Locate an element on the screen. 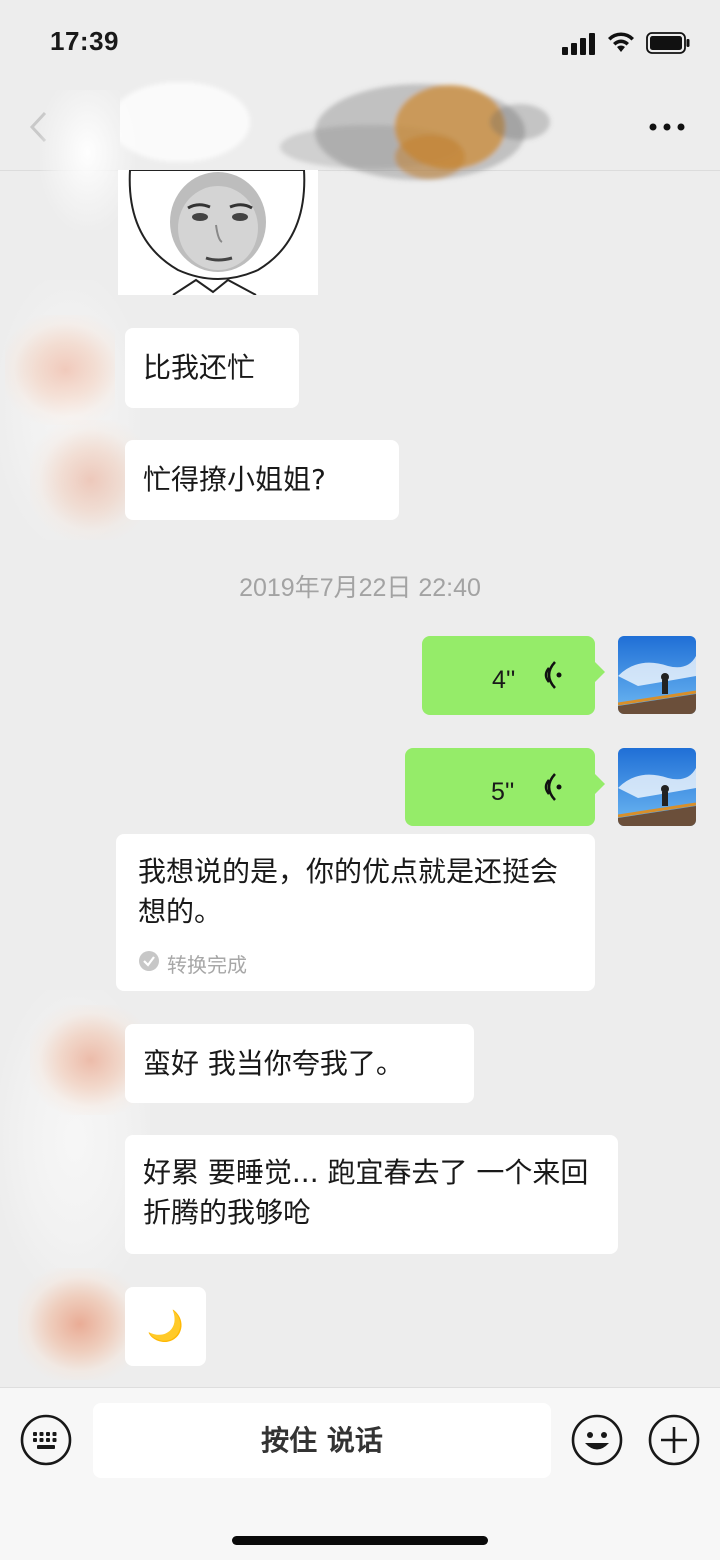 This screenshot has height=1560, width=720. moon-emoji: 🌙 is located at coordinates (165, 1326).